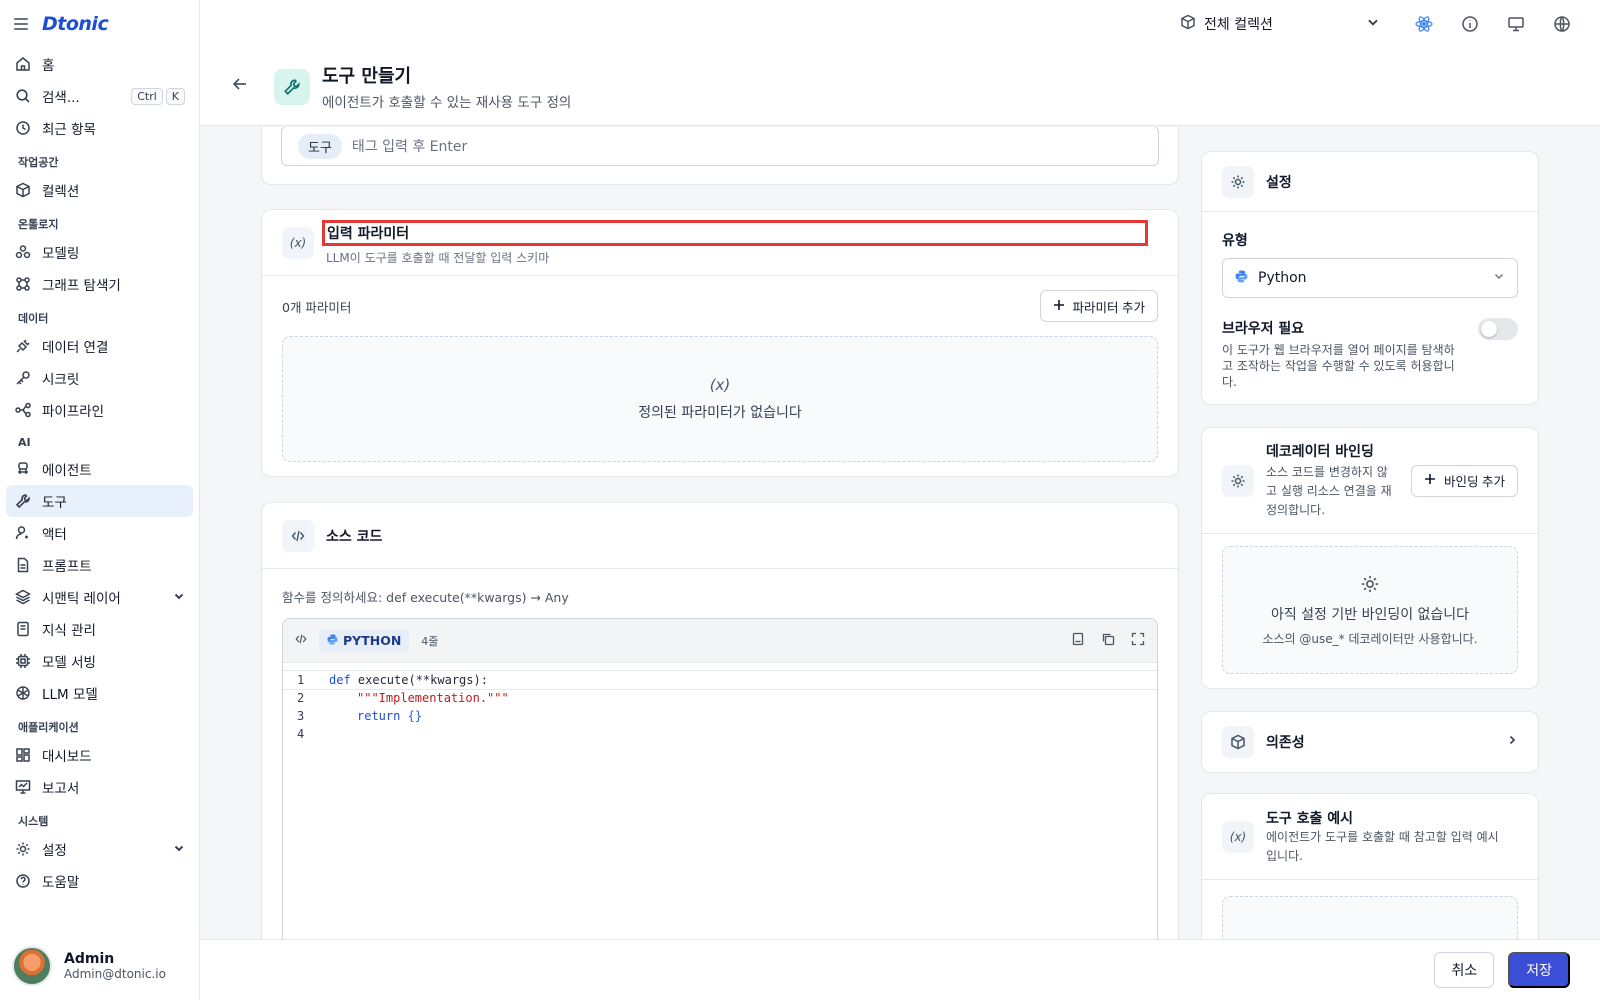  Describe the element at coordinates (1370, 278) in the screenshot. I see `type-select: Python` at that location.